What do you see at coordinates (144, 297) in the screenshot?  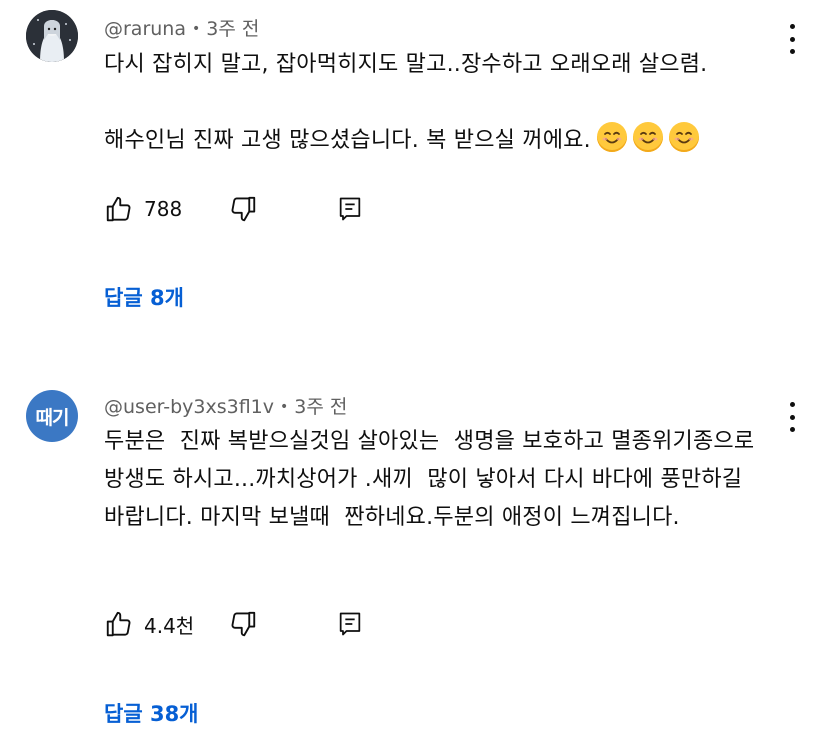 I see `view-replies-button: 답글 8개` at bounding box center [144, 297].